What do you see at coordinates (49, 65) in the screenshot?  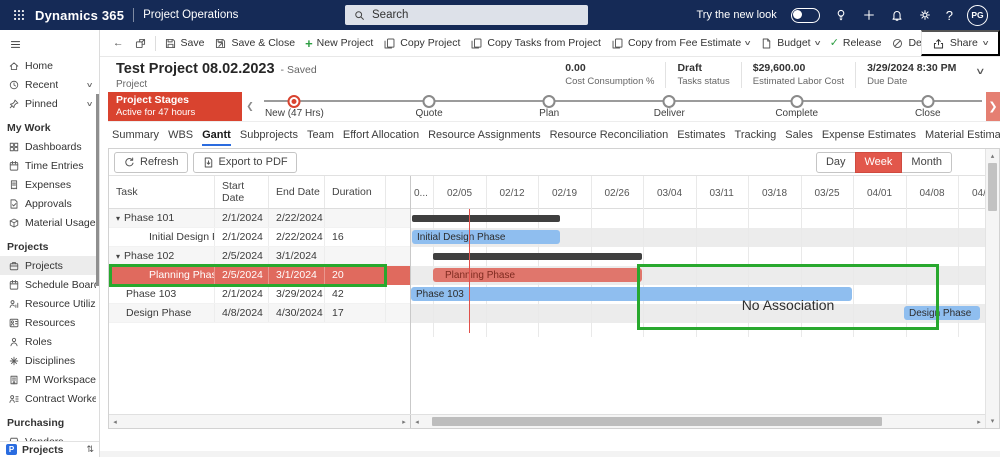 I see `sidebar-item-home: Home` at bounding box center [49, 65].